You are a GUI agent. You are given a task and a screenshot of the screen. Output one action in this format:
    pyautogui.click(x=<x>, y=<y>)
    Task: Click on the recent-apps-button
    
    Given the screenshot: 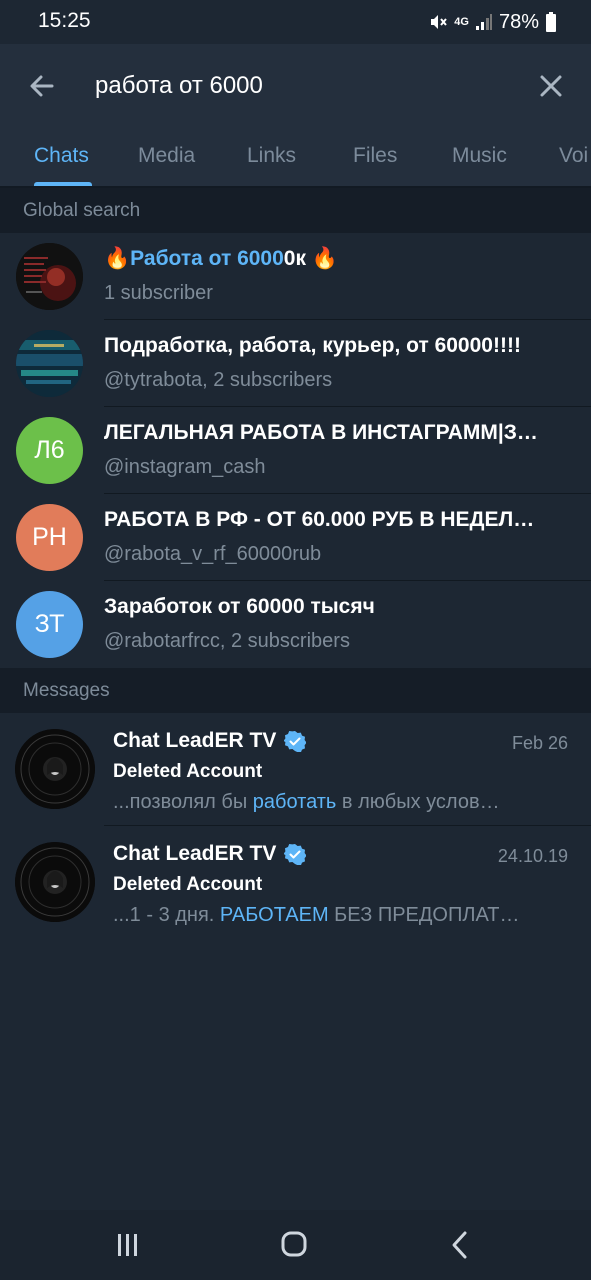 What is the action you would take?
    pyautogui.click(x=128, y=1245)
    